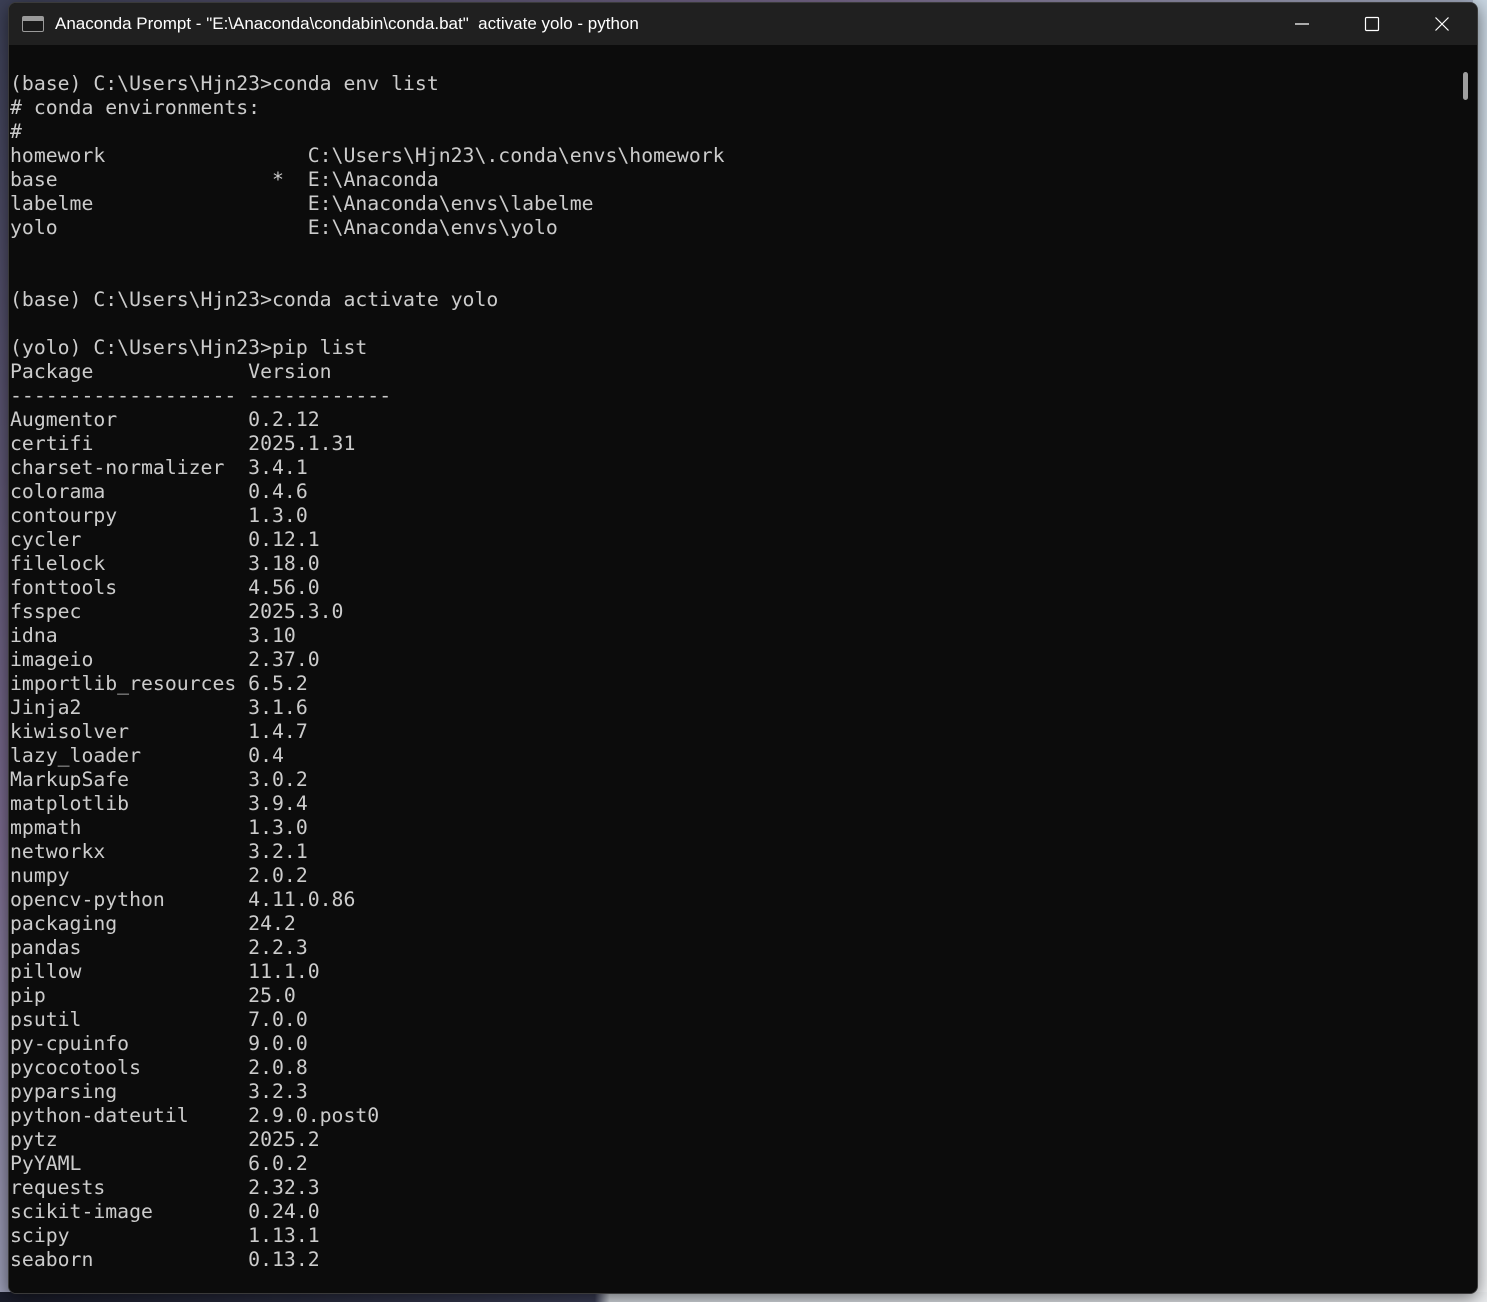  What do you see at coordinates (159, 851) in the screenshot?
I see `terminal-line: networkx 3.2.1` at bounding box center [159, 851].